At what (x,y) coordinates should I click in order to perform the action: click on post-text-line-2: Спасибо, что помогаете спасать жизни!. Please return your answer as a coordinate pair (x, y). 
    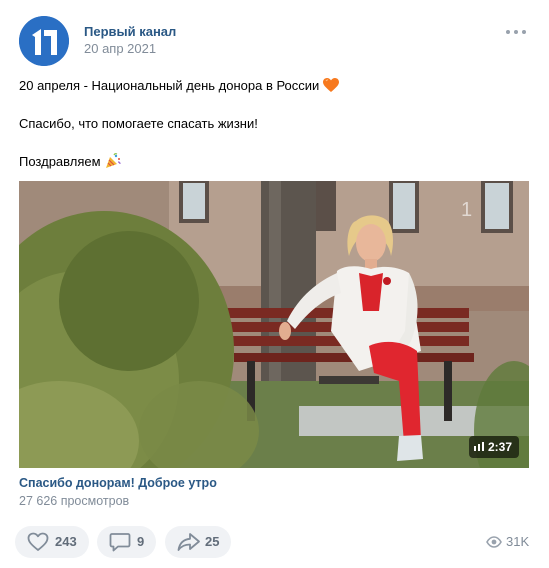
    Looking at the image, I should click on (138, 123).